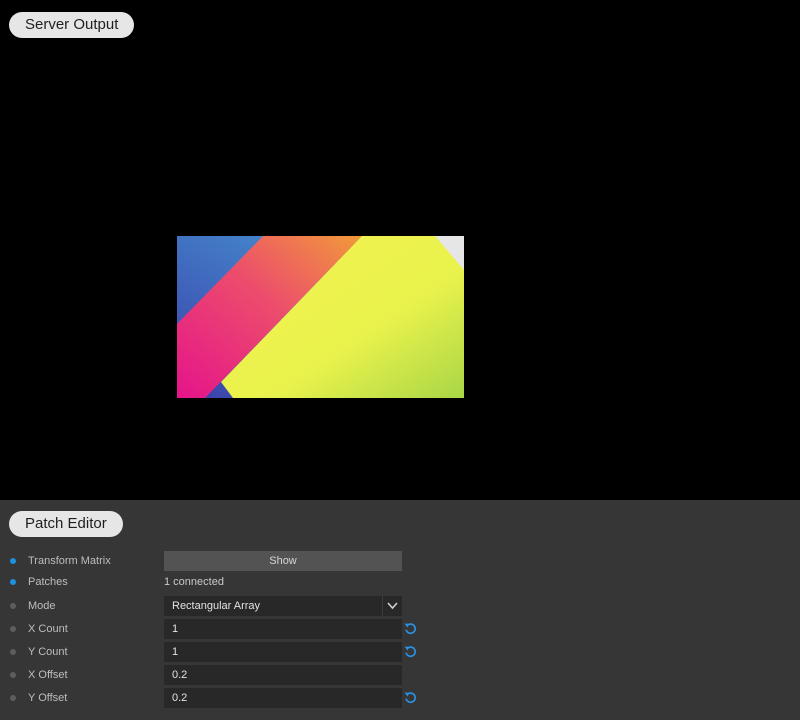  I want to click on y-count-input: 1, so click(283, 652).